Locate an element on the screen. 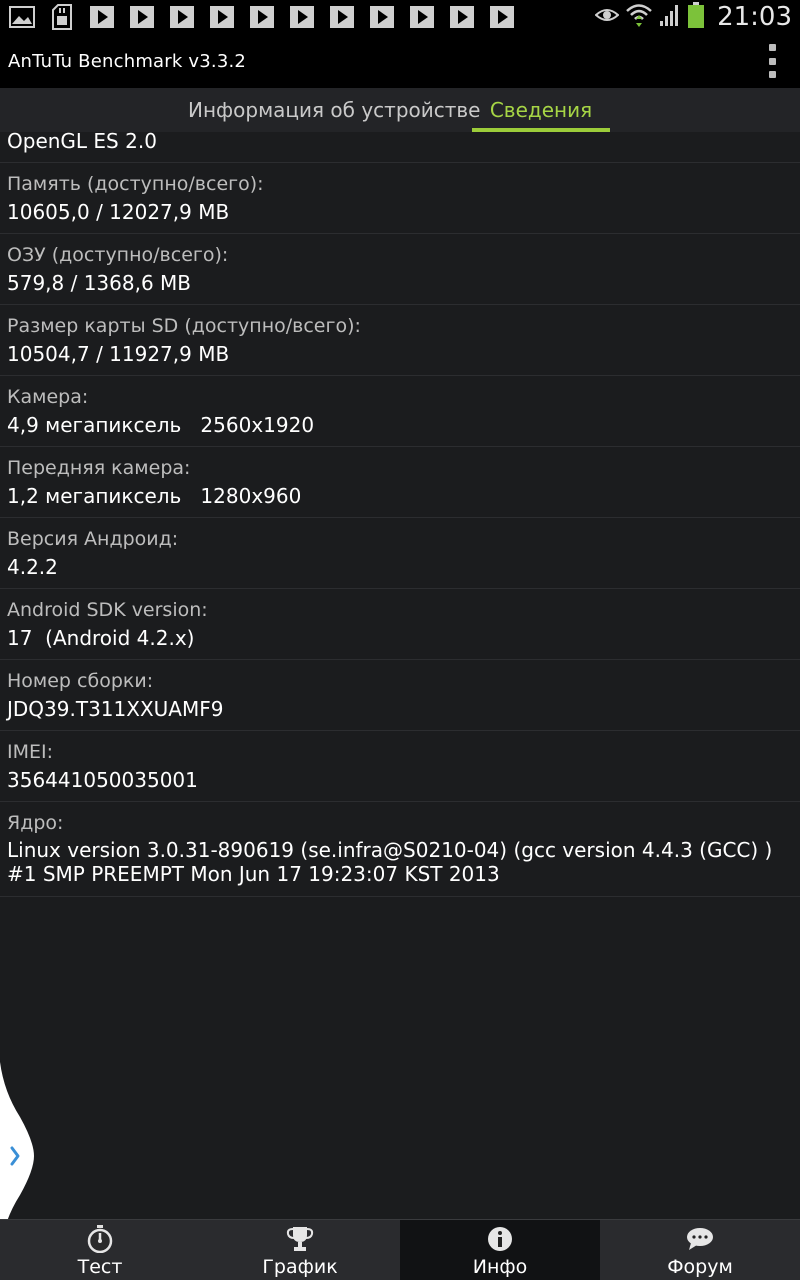  tab-details: Сведения is located at coordinates (541, 110).